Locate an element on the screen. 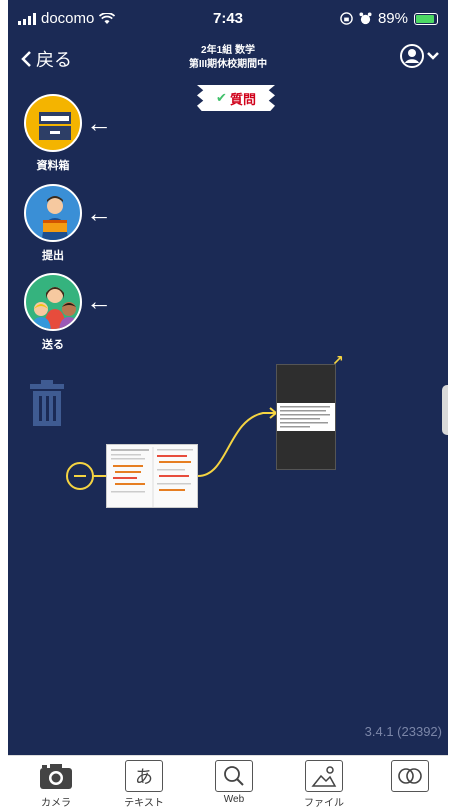 The width and height of the screenshot is (452, 807). connector-line is located at coordinates (186, 442).